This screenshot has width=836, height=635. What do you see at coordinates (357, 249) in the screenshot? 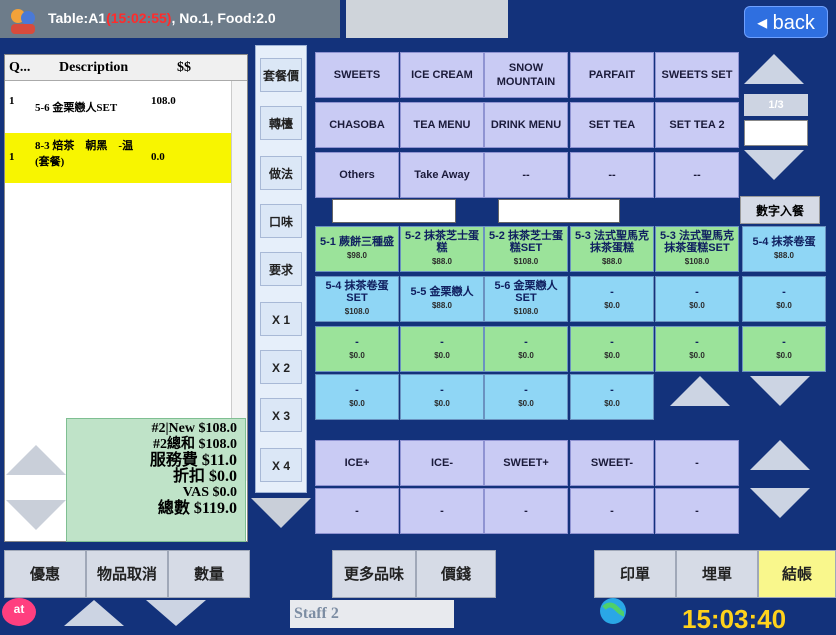
I see `menu-item: 5-1 蕨餅三種盛 $98.0` at bounding box center [357, 249].